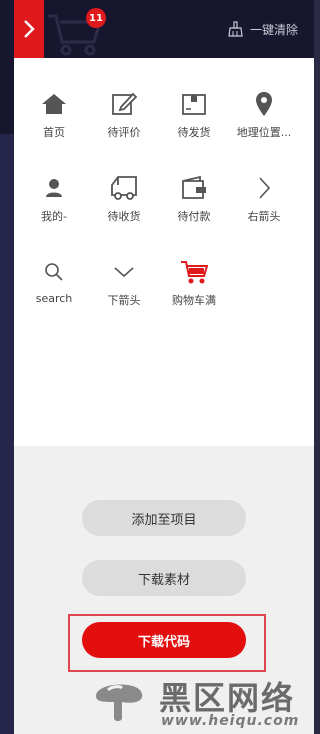 This screenshot has height=734, width=320. Describe the element at coordinates (124, 118) in the screenshot. I see `grid-item-to-review: 待评价` at that location.